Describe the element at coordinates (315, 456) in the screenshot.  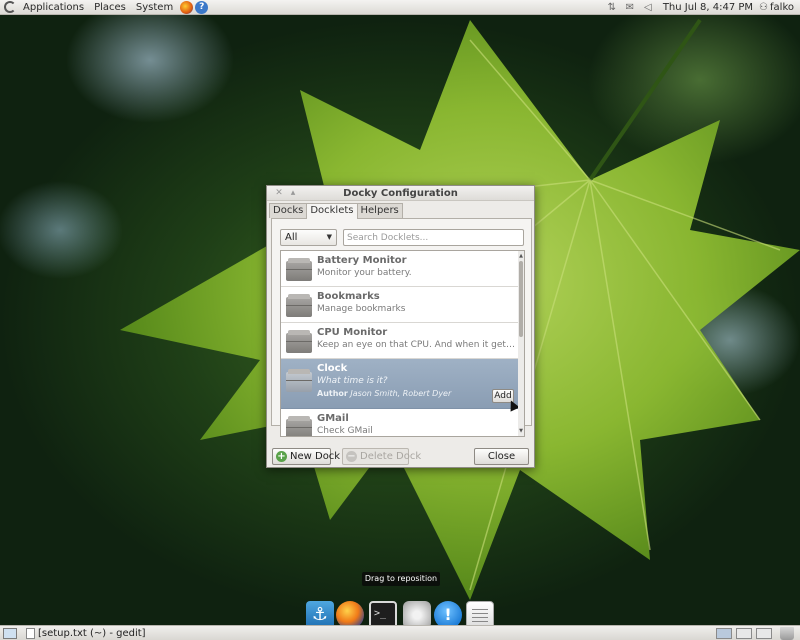
I see `new-dock-label: New Dock` at that location.